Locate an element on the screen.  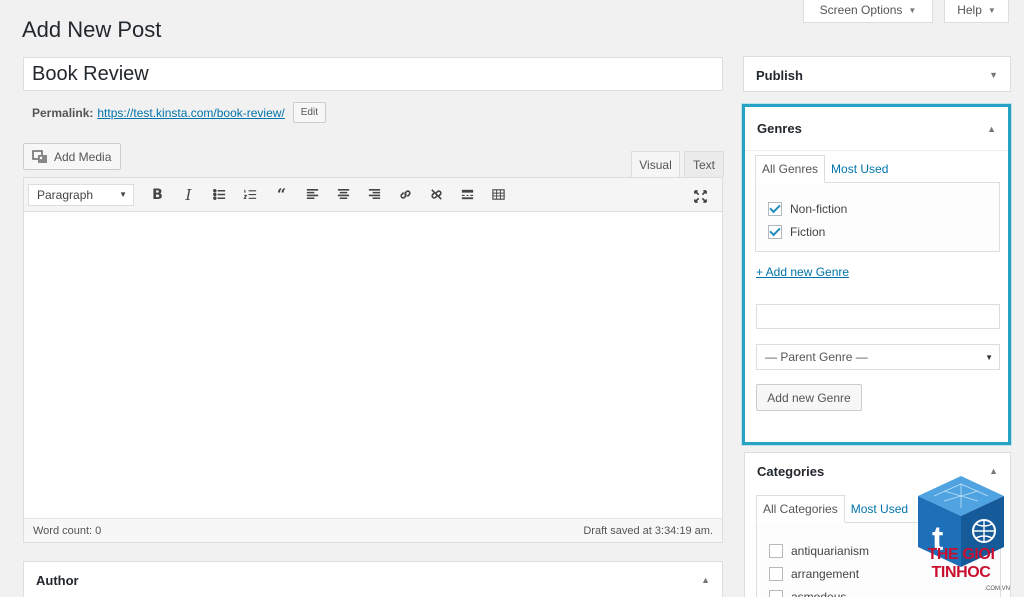
expand-down-icon: ▼ is located at coordinates (993, 75).